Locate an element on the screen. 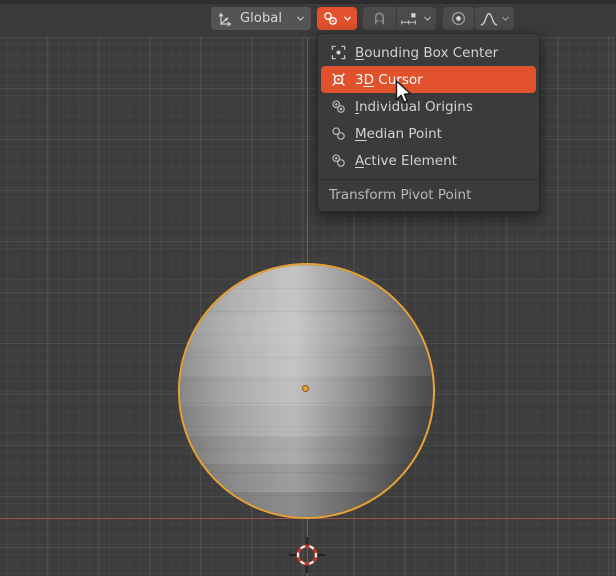 The height and width of the screenshot is (576, 616). menu-title: Transform Pivot Point is located at coordinates (400, 195).